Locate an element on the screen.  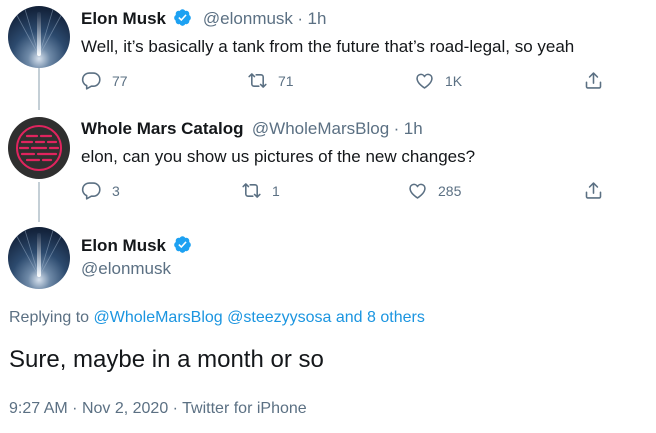
like-button: 285 is located at coordinates (434, 190).